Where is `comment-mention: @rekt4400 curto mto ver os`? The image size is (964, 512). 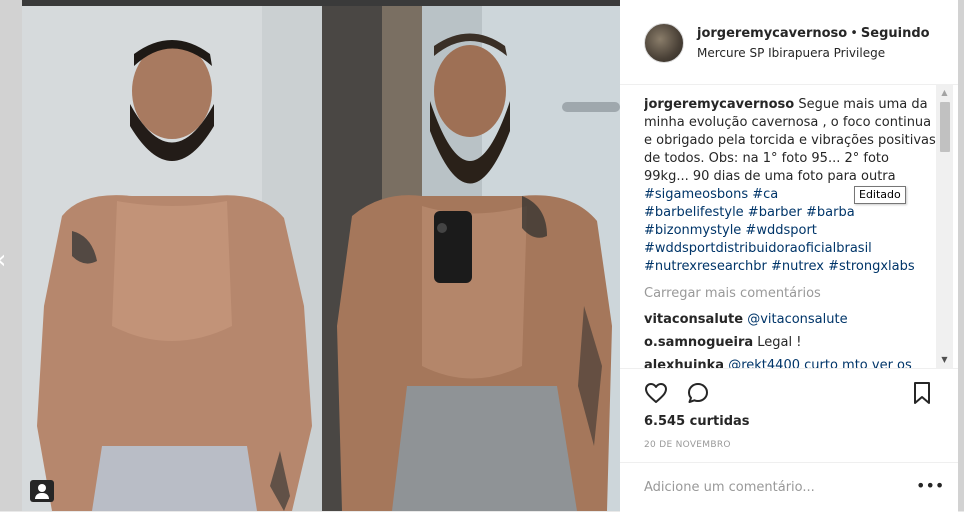 comment-mention: @rekt4400 curto mto ver os is located at coordinates (820, 363).